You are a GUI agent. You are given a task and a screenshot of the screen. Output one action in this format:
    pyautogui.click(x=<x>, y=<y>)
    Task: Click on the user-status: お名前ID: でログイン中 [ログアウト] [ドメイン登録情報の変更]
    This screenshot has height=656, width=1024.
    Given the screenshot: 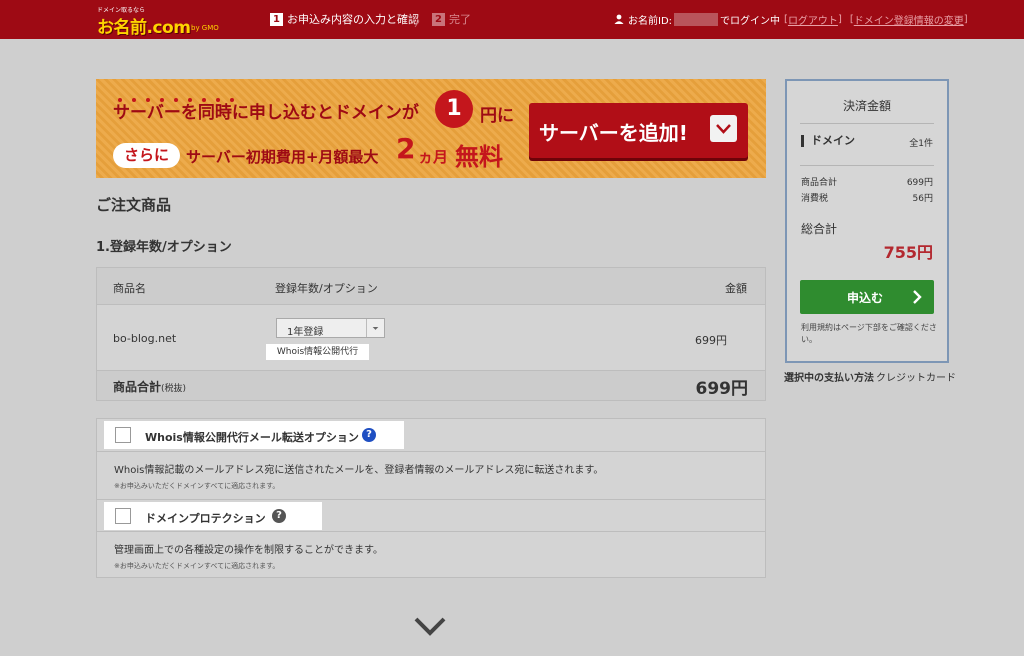 What is the action you would take?
    pyautogui.click(x=791, y=19)
    